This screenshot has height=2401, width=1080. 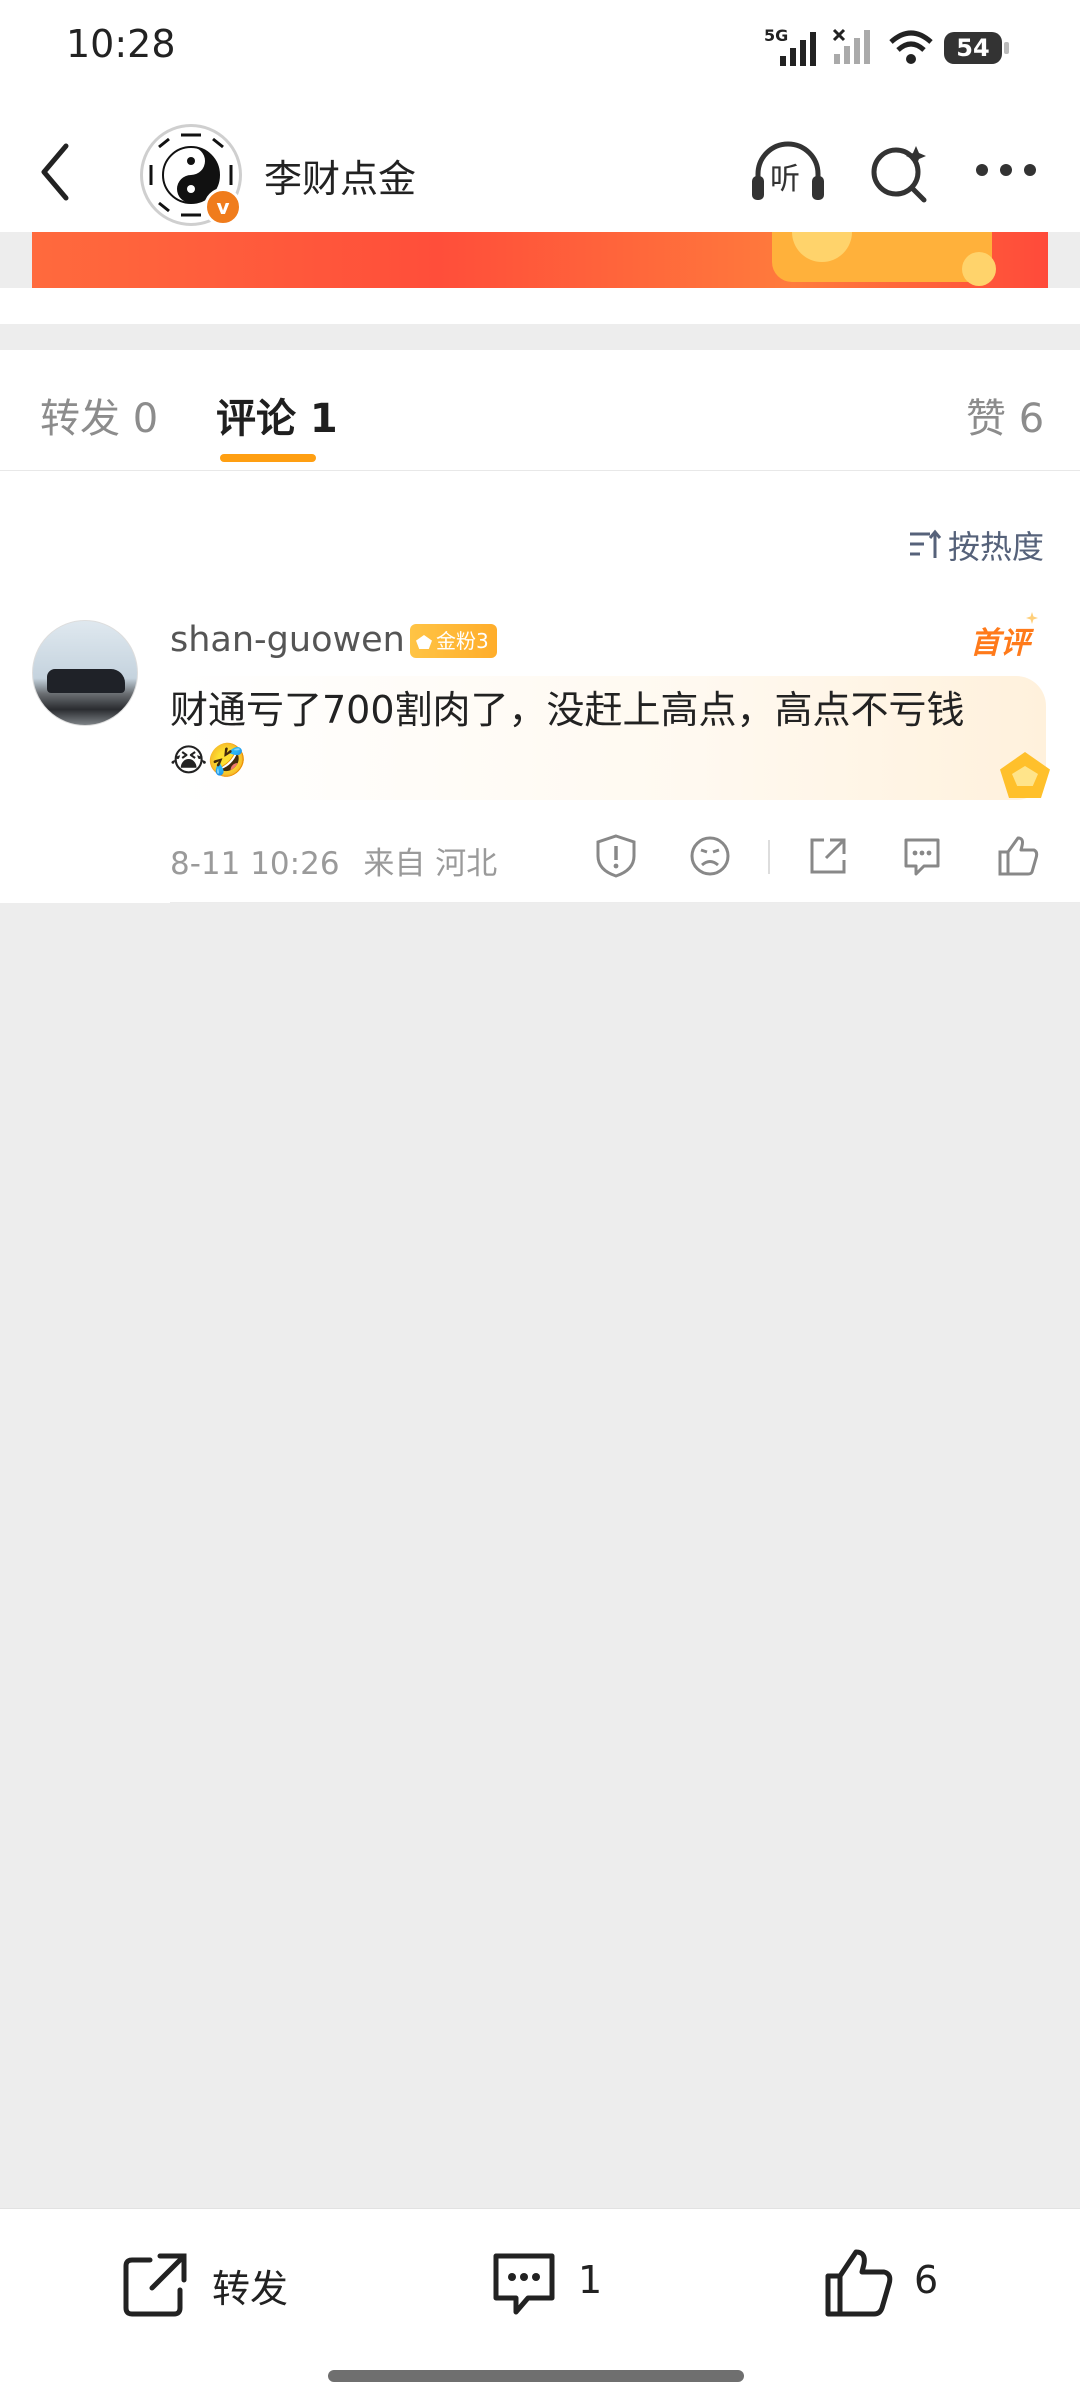 I want to click on battery-level: 54, so click(x=973, y=48).